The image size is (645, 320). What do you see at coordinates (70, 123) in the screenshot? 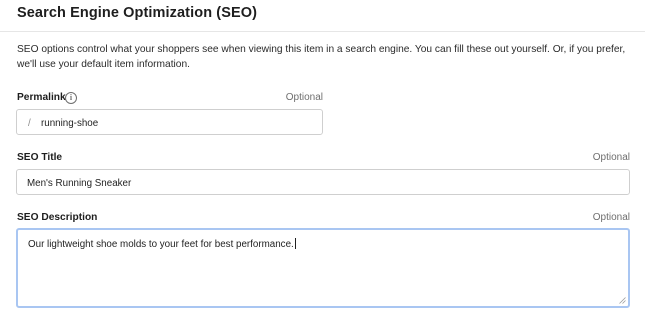
I see `permalink-value: running-shoe` at bounding box center [70, 123].